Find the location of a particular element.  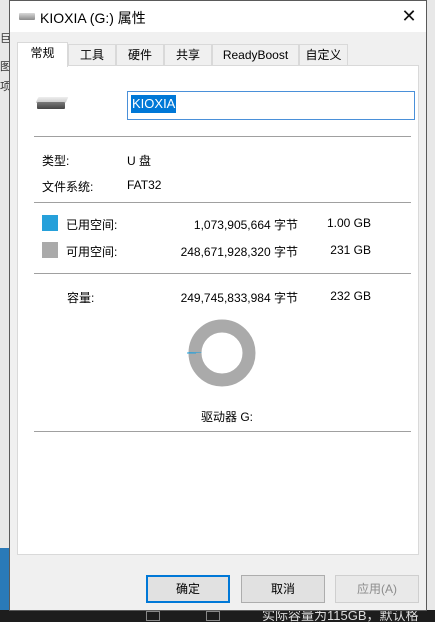

drive-name-input: KIOXIA is located at coordinates (271, 105).